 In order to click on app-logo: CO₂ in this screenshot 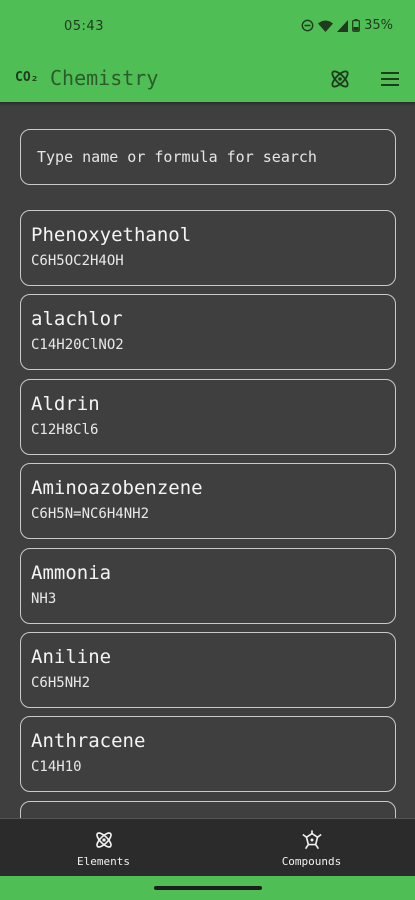, I will do `click(27, 77)`.